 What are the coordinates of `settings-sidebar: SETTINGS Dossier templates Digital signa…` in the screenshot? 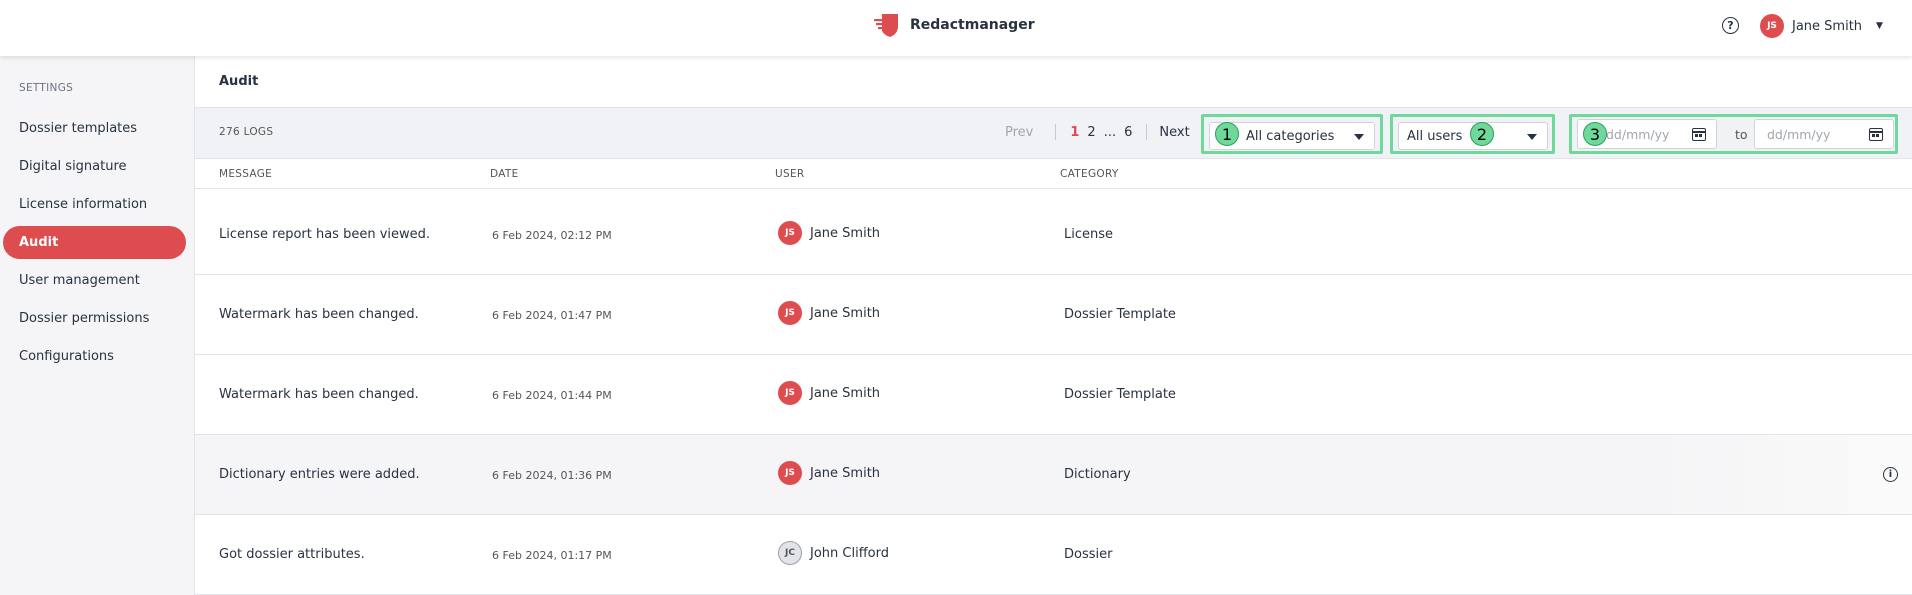 It's located at (97, 325).